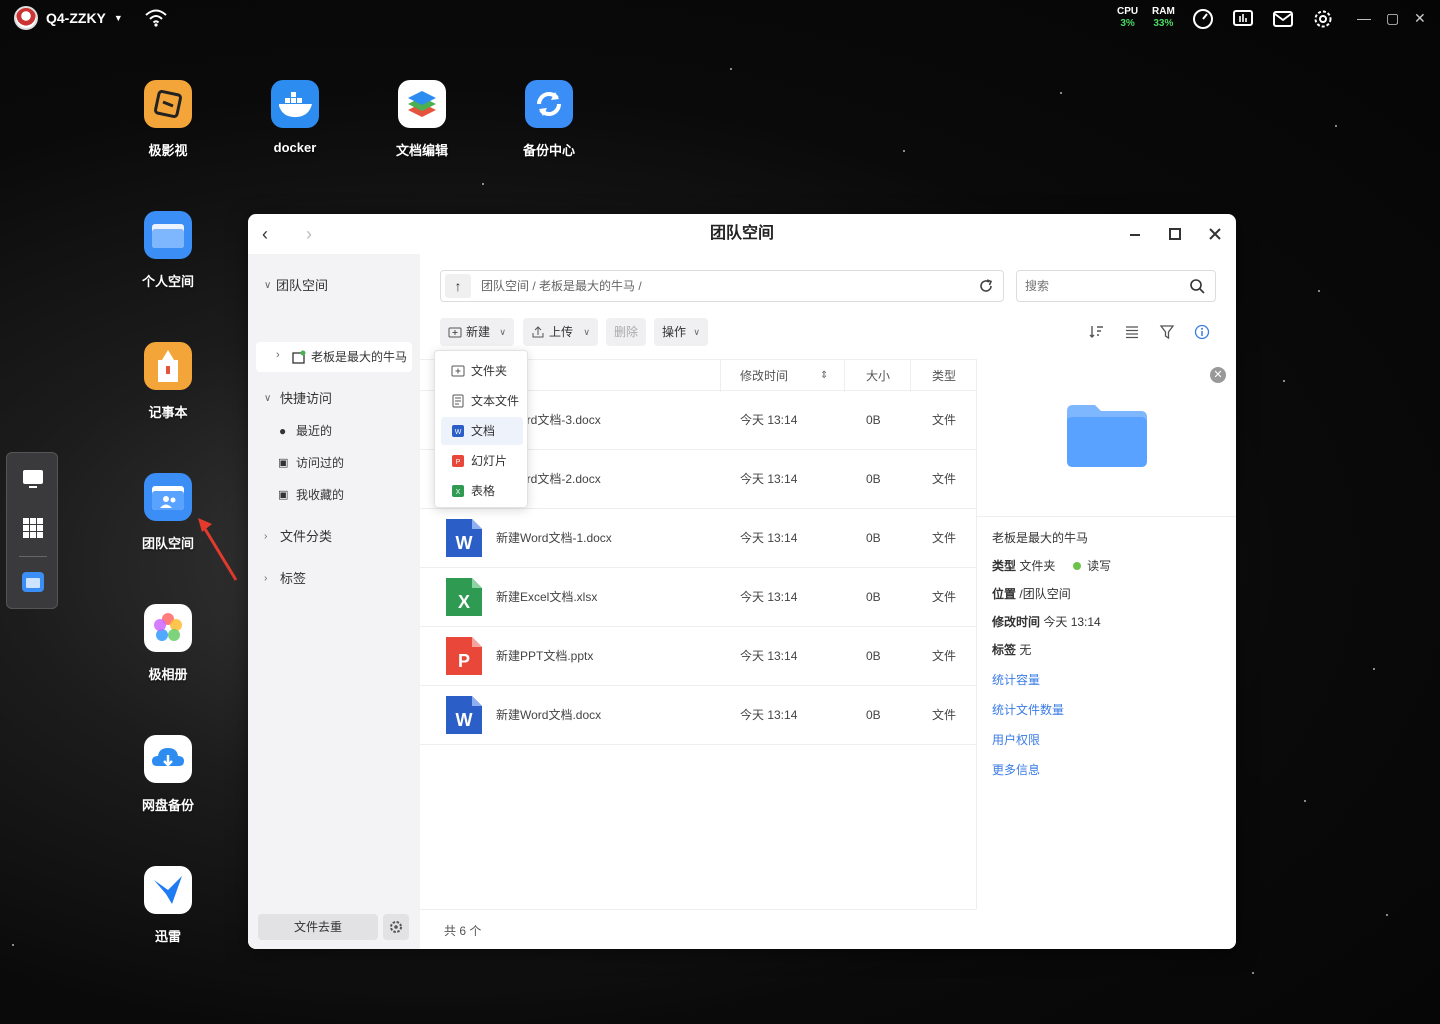 This screenshot has height=1024, width=1440. Describe the element at coordinates (334, 579) in the screenshot. I see `sidebar-item-tags: › 标签` at that location.